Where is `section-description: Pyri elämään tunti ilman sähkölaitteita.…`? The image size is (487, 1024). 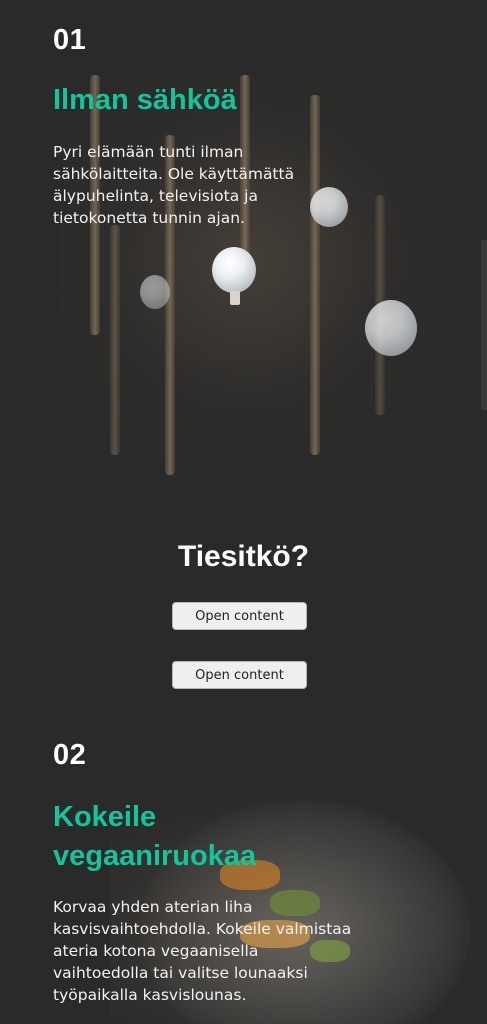 section-description: Pyri elämään tunti ilman sähkölaitteita.… is located at coordinates (173, 185).